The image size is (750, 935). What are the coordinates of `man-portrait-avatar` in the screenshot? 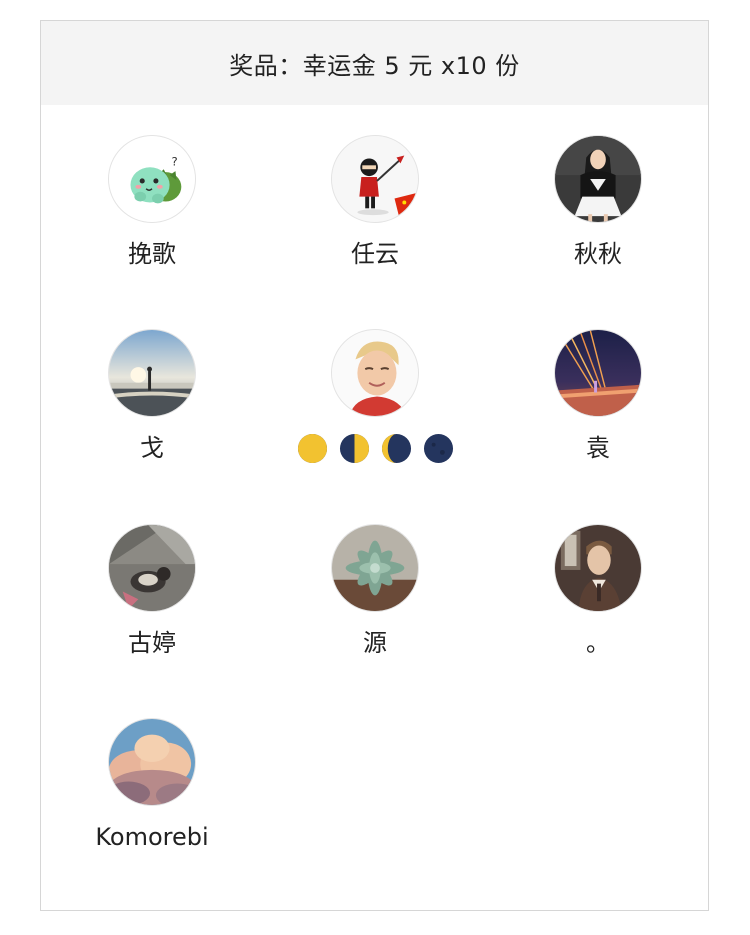 It's located at (598, 568).